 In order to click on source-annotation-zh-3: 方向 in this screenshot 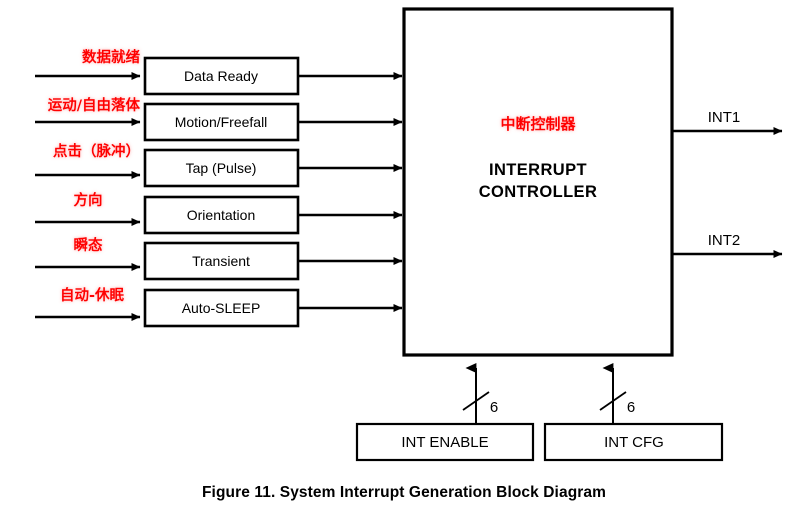, I will do `click(88, 200)`.